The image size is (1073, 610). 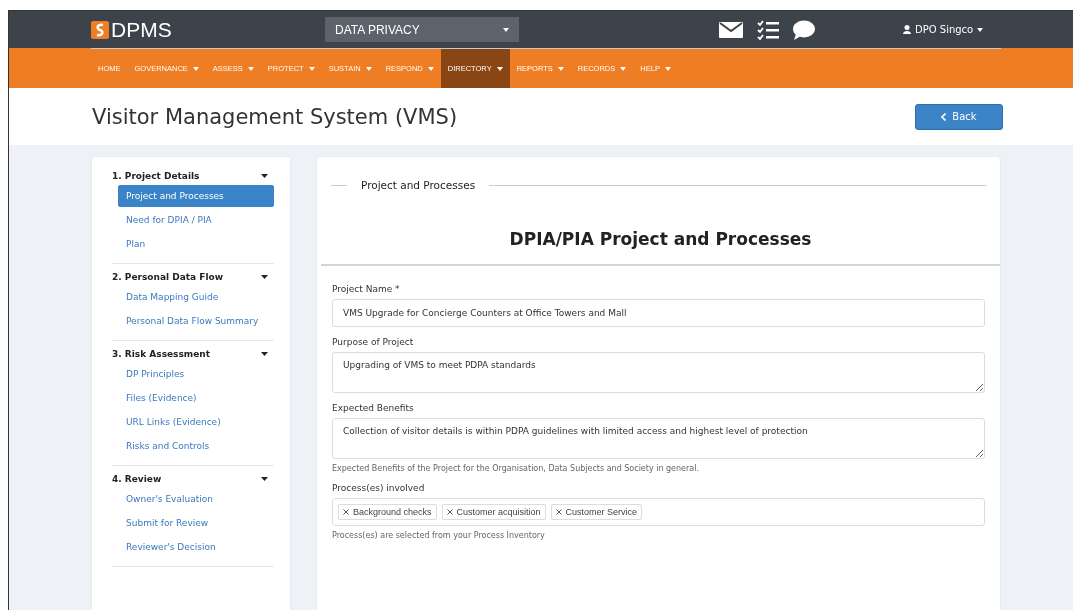 What do you see at coordinates (196, 499) in the screenshot?
I see `sidebar-item: Owner's Evaluation` at bounding box center [196, 499].